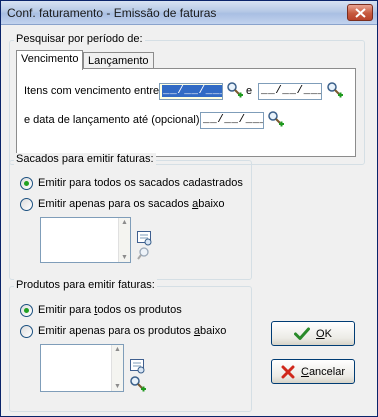  I want to click on magnifier-icon, so click(143, 253).